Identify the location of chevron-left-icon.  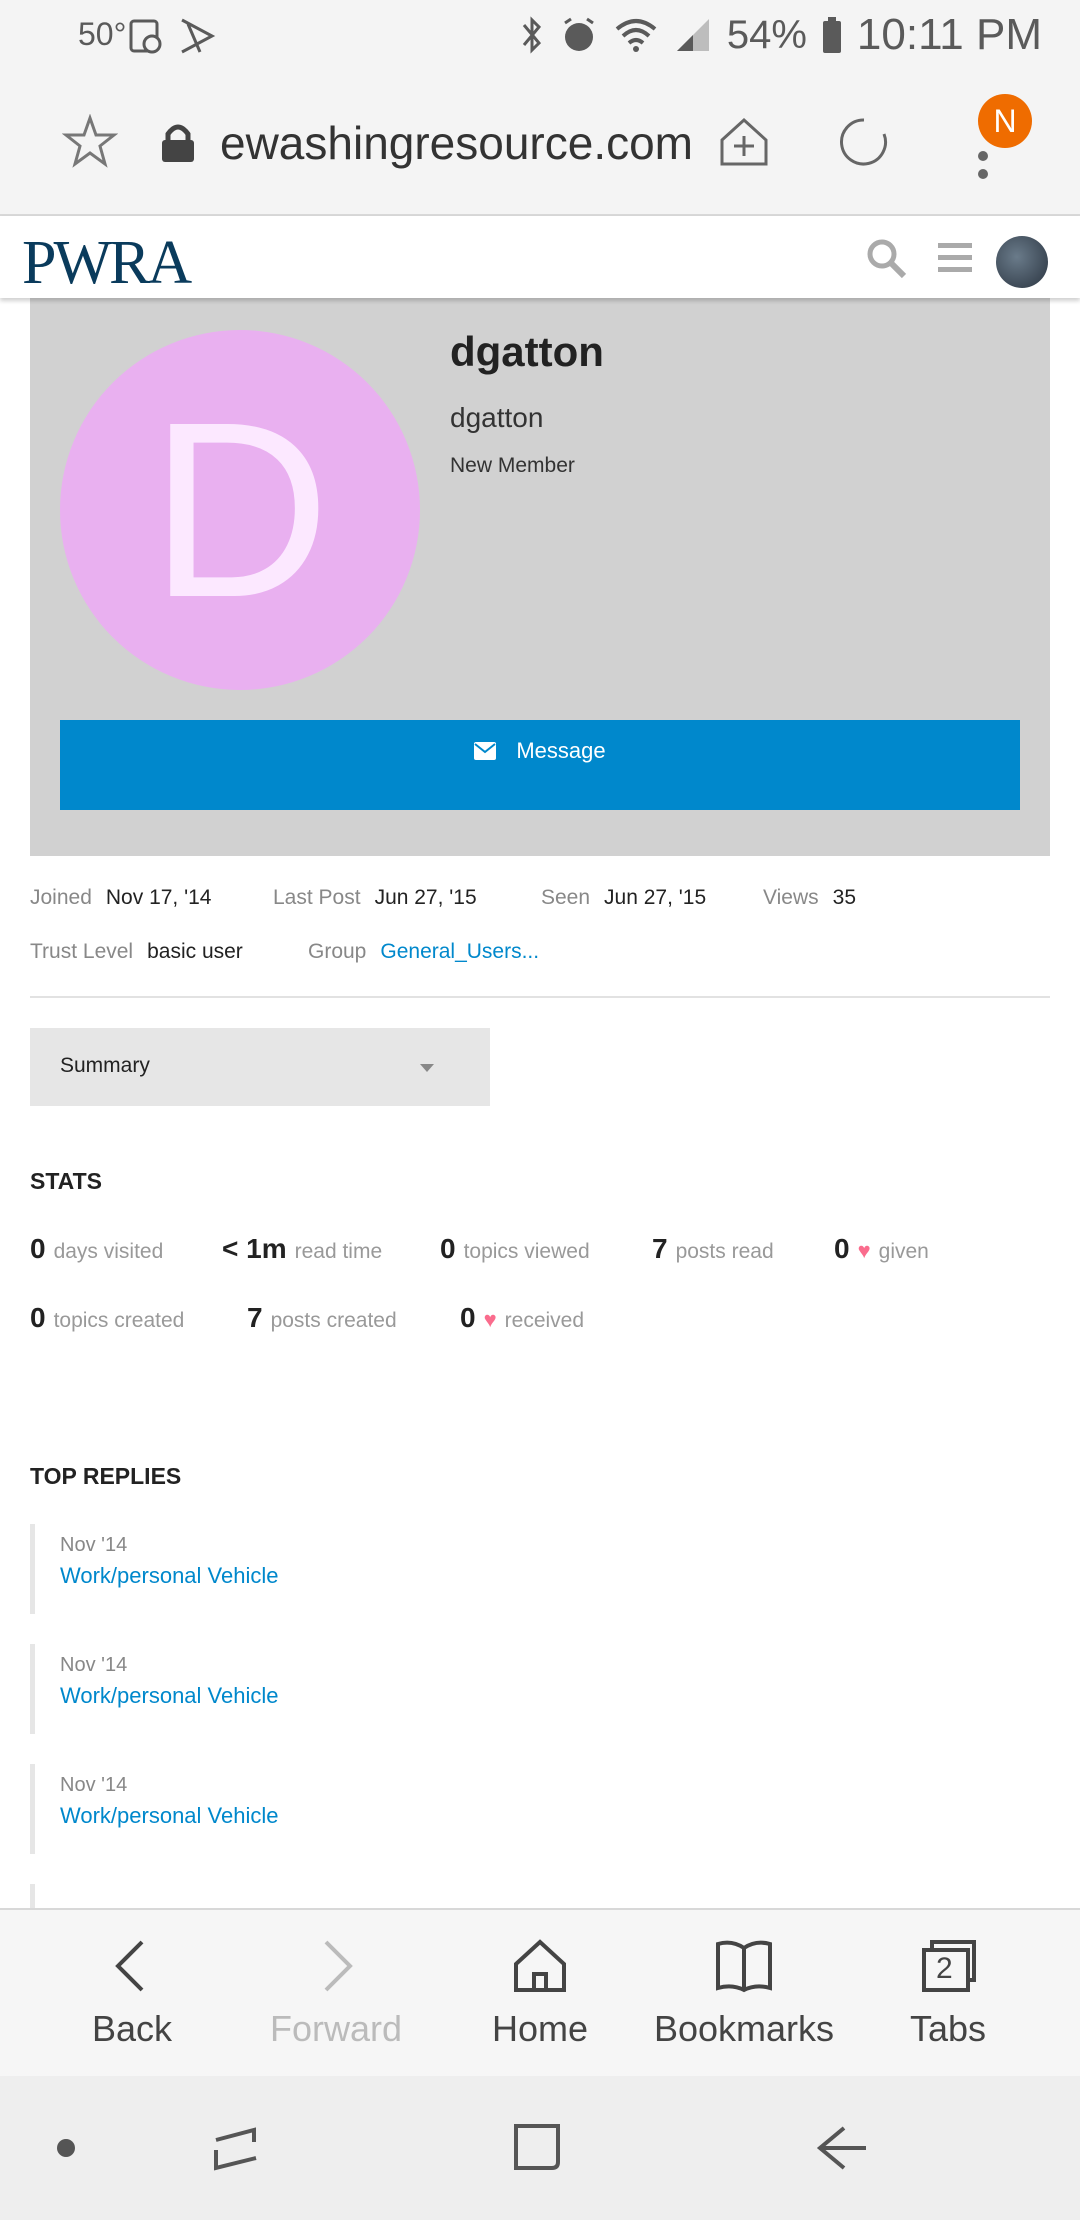
(129, 1966).